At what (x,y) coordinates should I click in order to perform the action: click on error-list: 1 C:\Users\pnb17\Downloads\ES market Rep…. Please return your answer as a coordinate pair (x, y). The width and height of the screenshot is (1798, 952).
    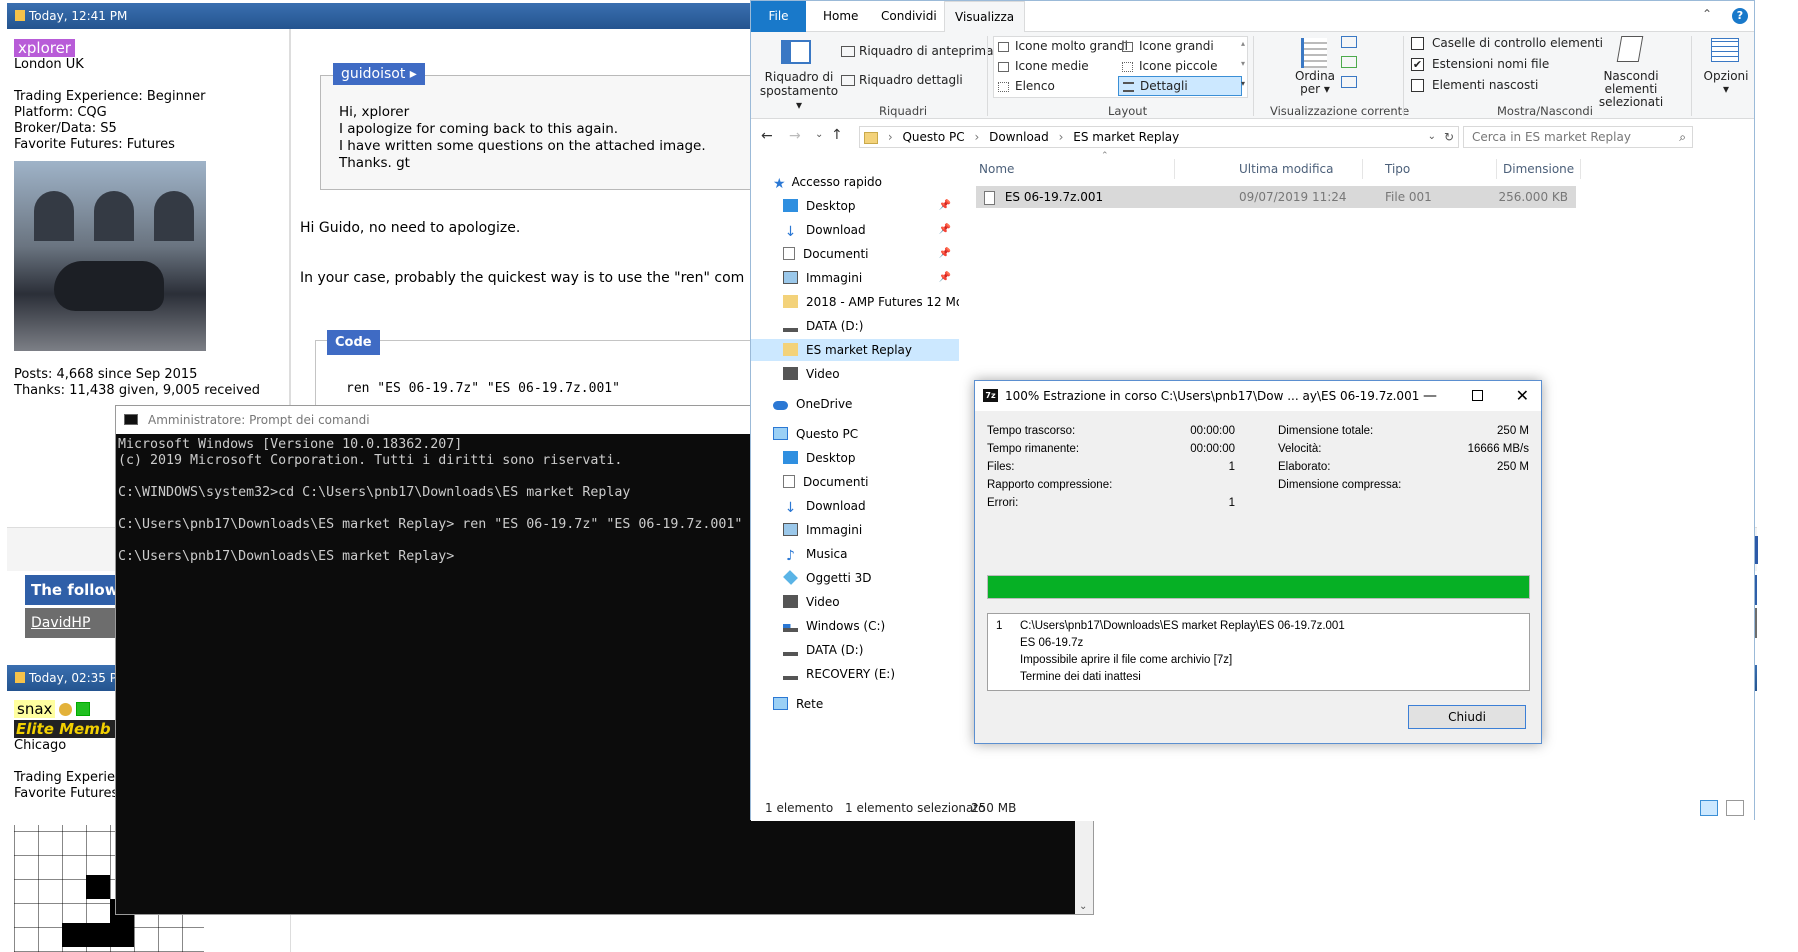
    Looking at the image, I should click on (1258, 652).